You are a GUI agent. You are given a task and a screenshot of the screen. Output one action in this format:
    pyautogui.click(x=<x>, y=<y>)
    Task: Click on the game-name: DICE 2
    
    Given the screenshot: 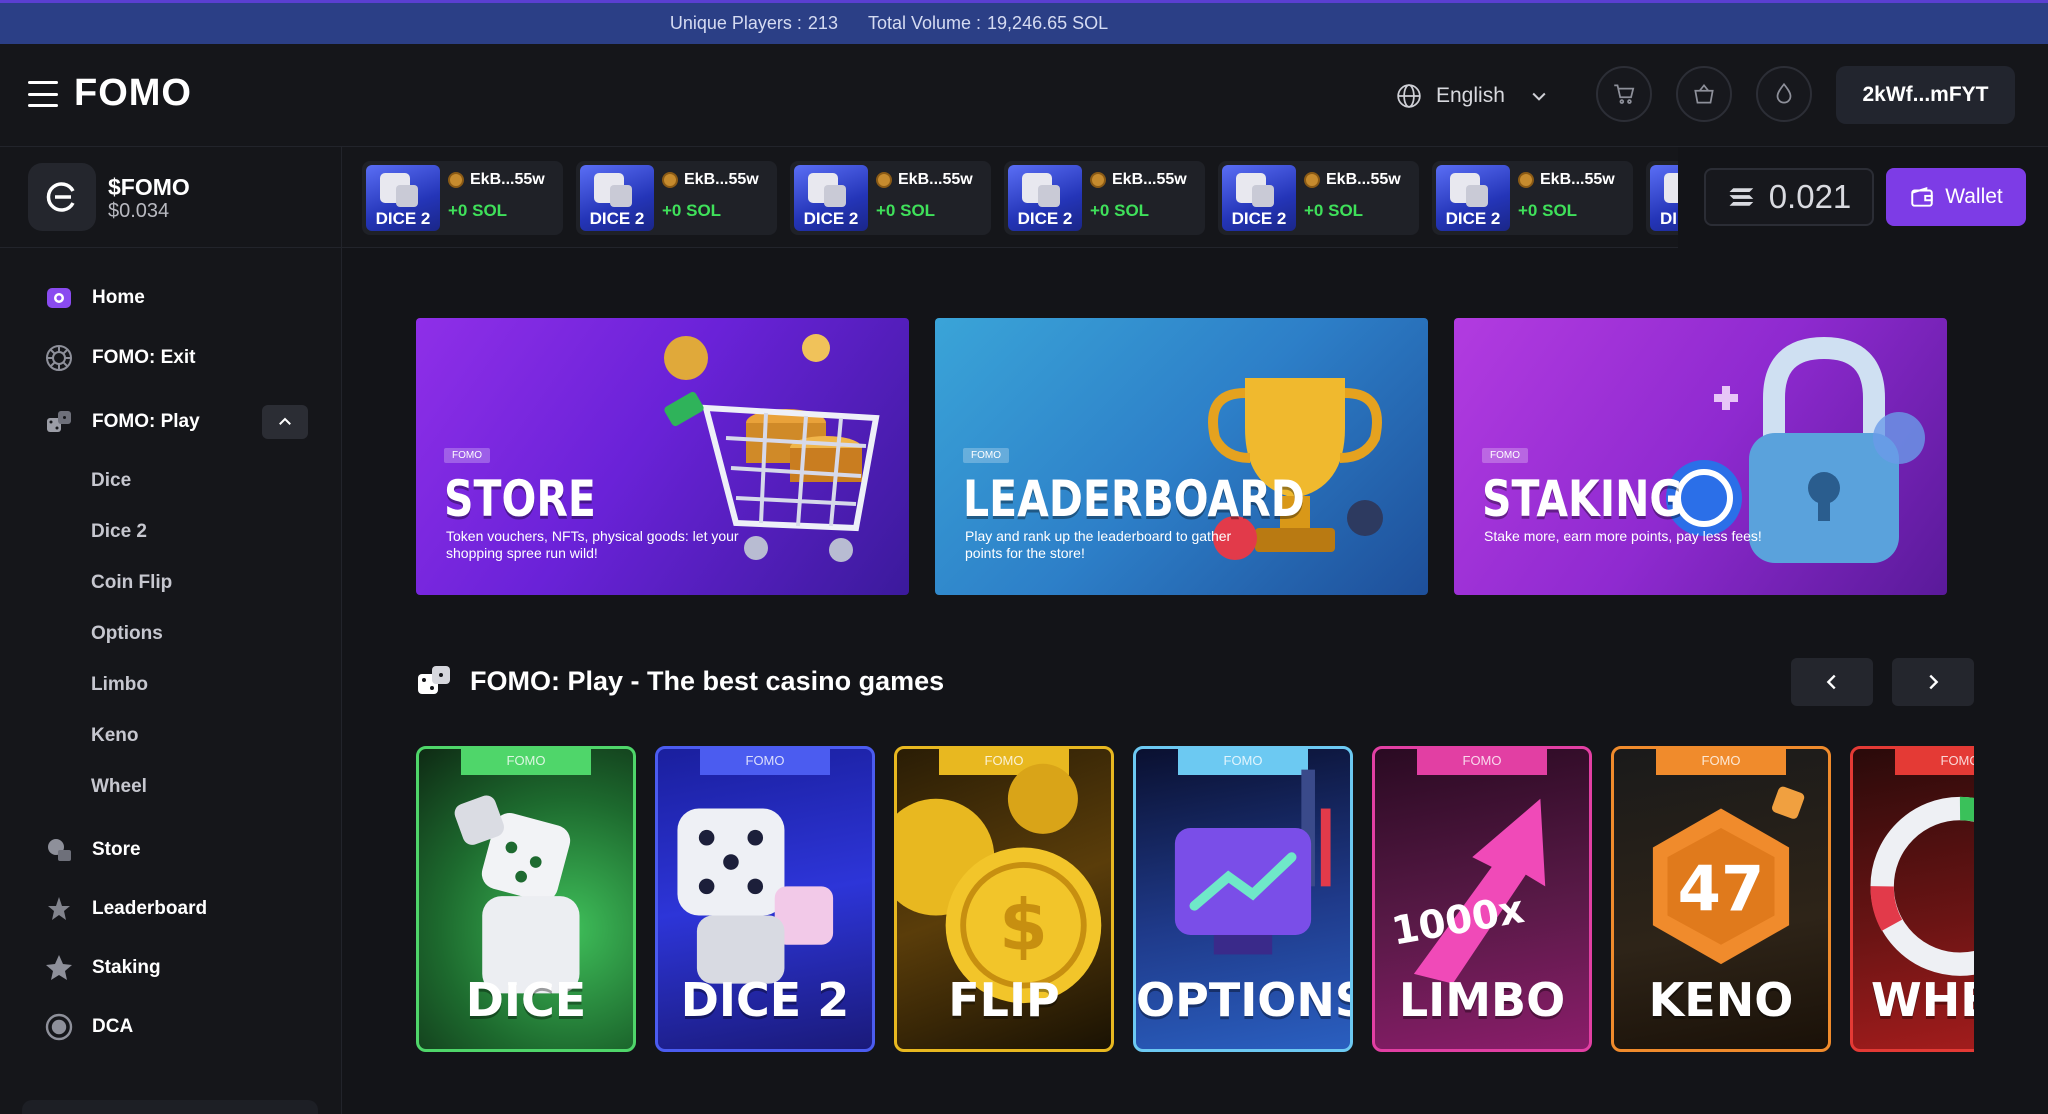 What is the action you would take?
    pyautogui.click(x=765, y=1000)
    